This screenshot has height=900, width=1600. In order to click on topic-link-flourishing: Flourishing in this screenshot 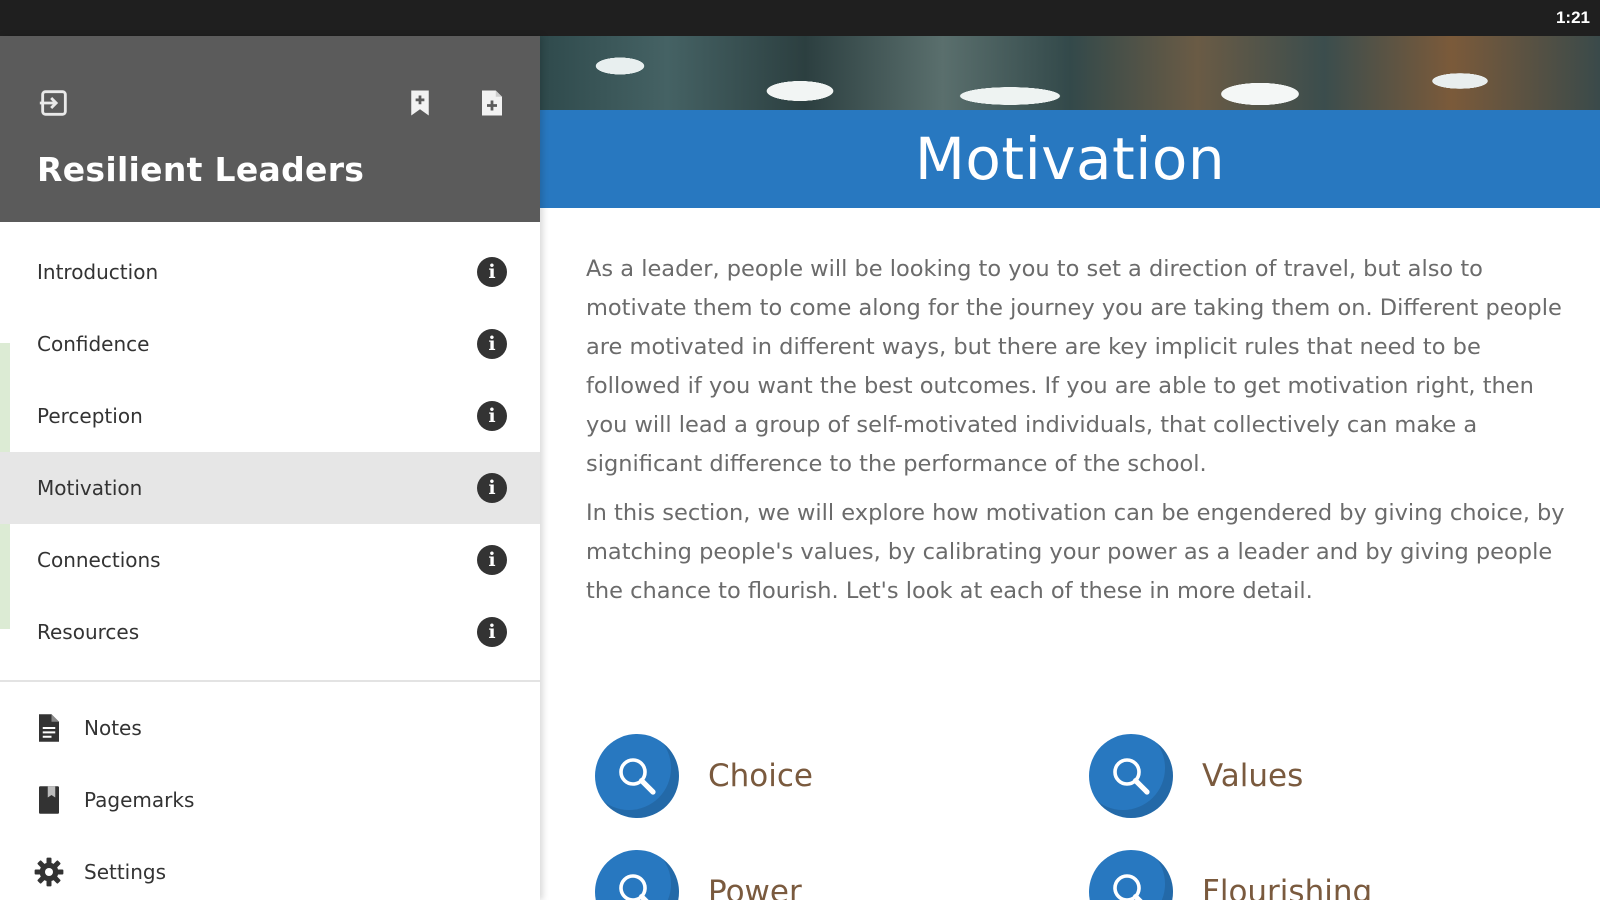, I will do `click(1230, 875)`.